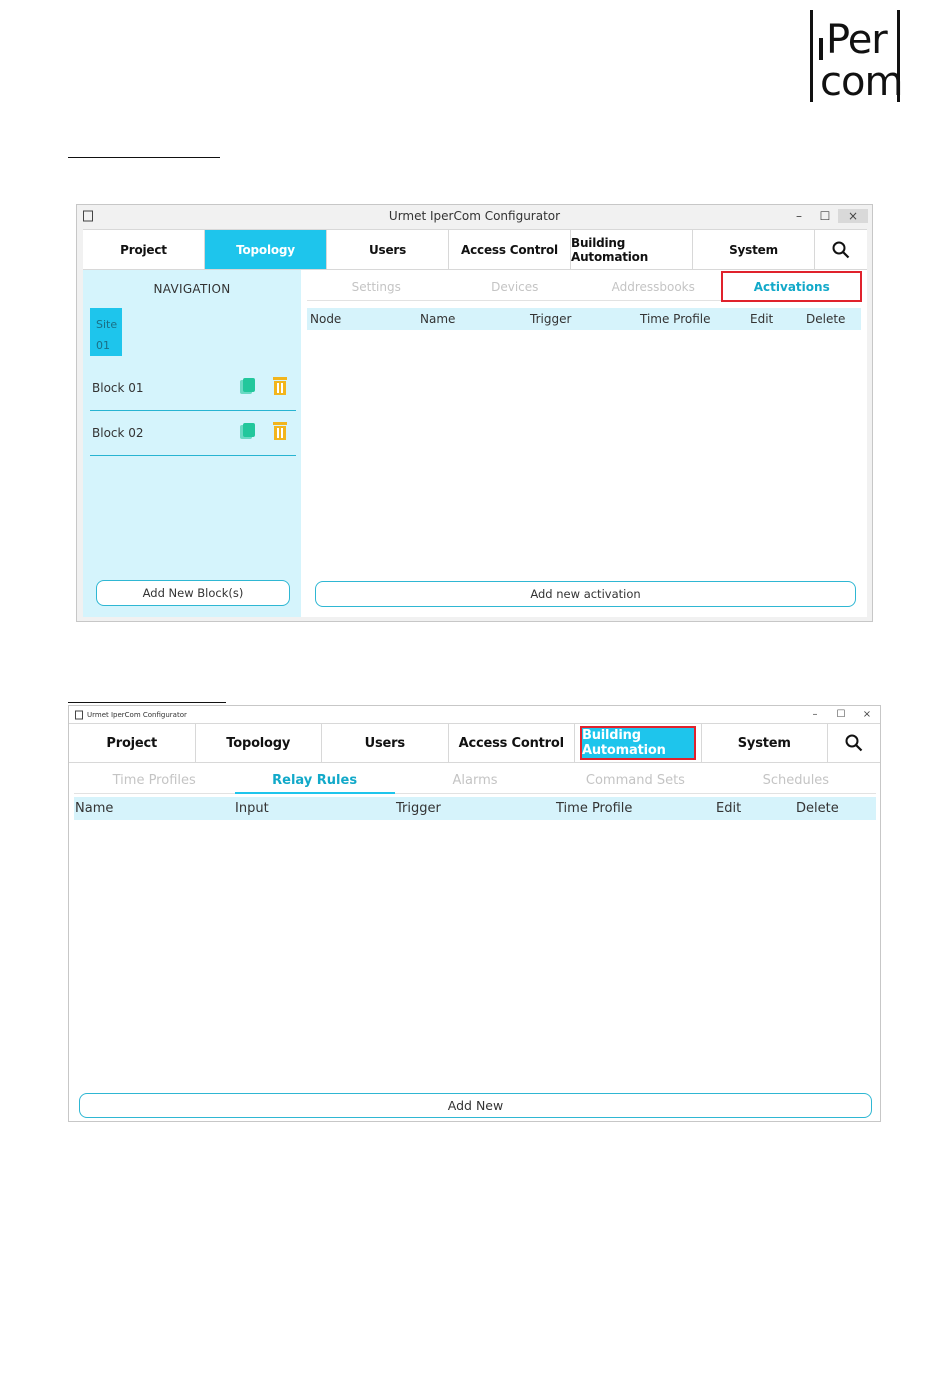 This screenshot has height=1397, width=950. Describe the element at coordinates (791, 286) in the screenshot. I see `highlight-box` at that location.